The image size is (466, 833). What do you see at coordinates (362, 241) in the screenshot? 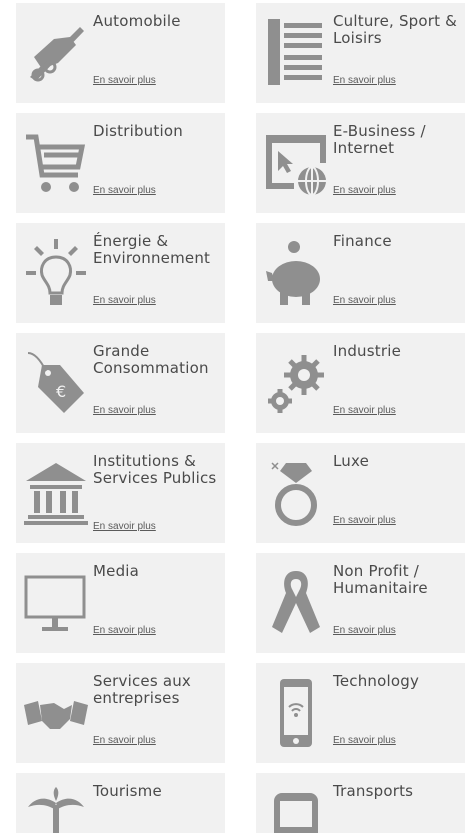
I see `sector-title: Finance` at bounding box center [362, 241].